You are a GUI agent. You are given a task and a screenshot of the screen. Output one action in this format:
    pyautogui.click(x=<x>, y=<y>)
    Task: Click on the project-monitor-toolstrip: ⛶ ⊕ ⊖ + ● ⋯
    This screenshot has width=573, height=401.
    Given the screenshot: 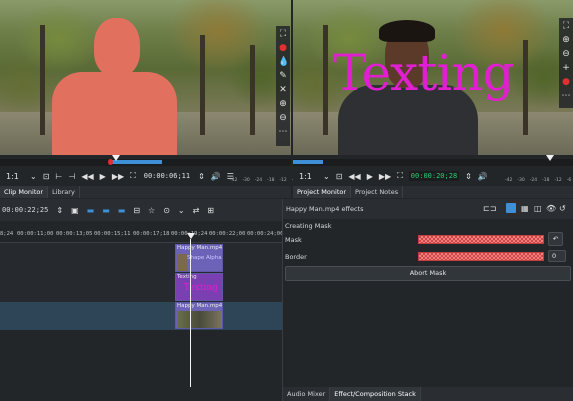 What is the action you would take?
    pyautogui.click(x=566, y=63)
    